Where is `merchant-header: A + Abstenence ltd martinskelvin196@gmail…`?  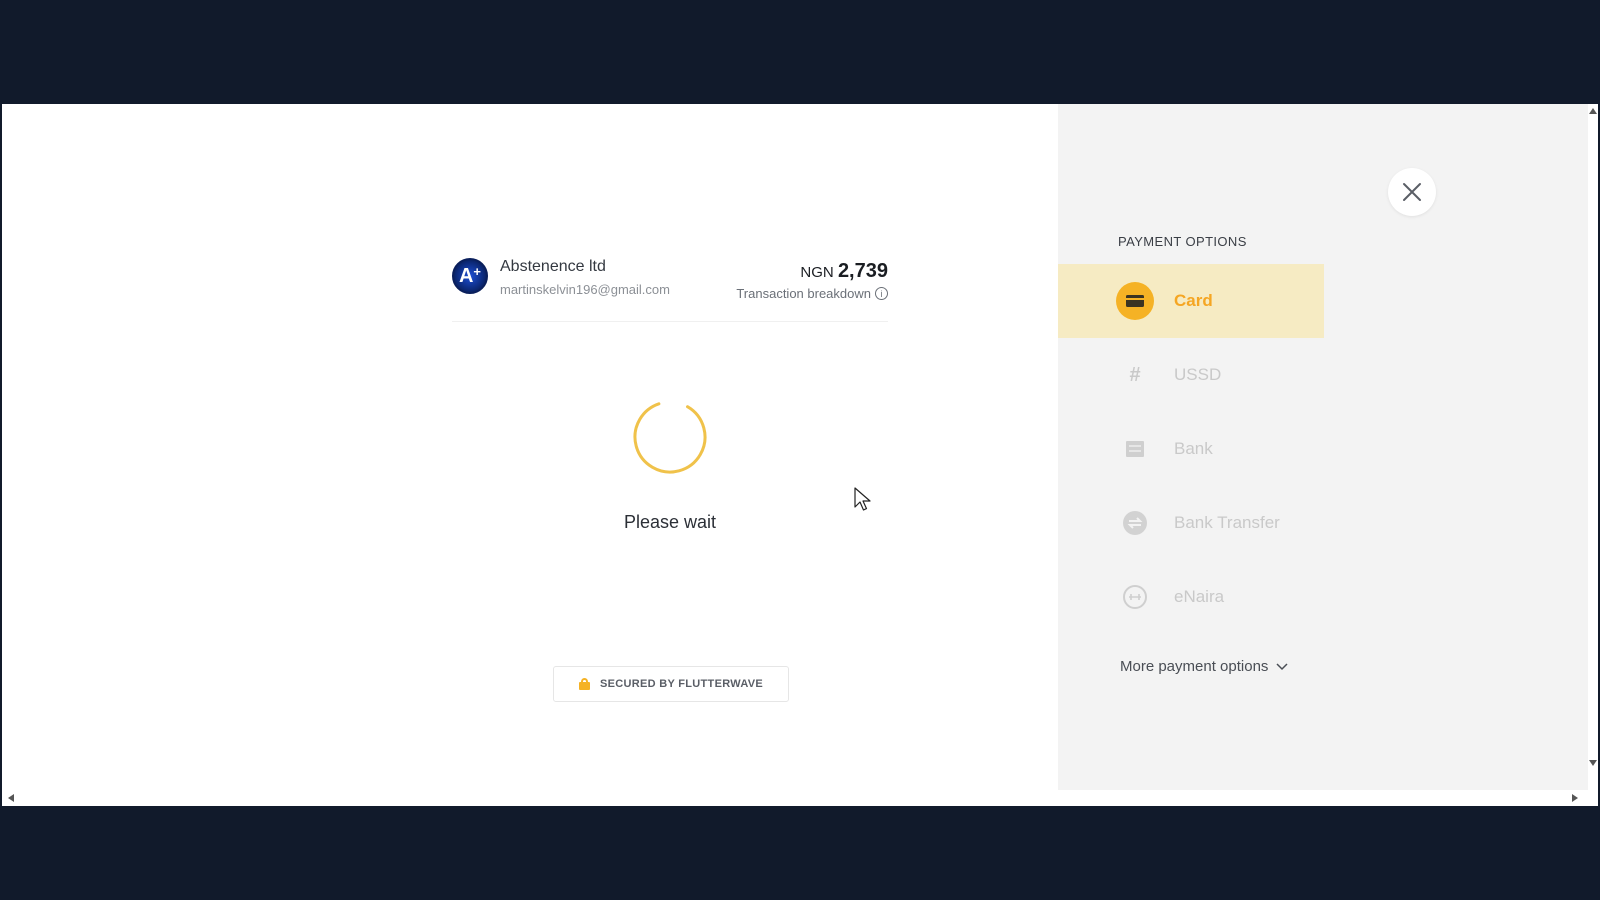 merchant-header: A + Abstenence ltd martinskelvin196@gmail… is located at coordinates (670, 286).